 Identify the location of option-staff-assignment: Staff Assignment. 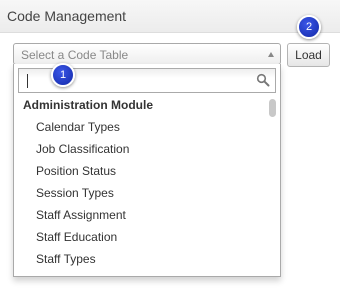
(140, 215).